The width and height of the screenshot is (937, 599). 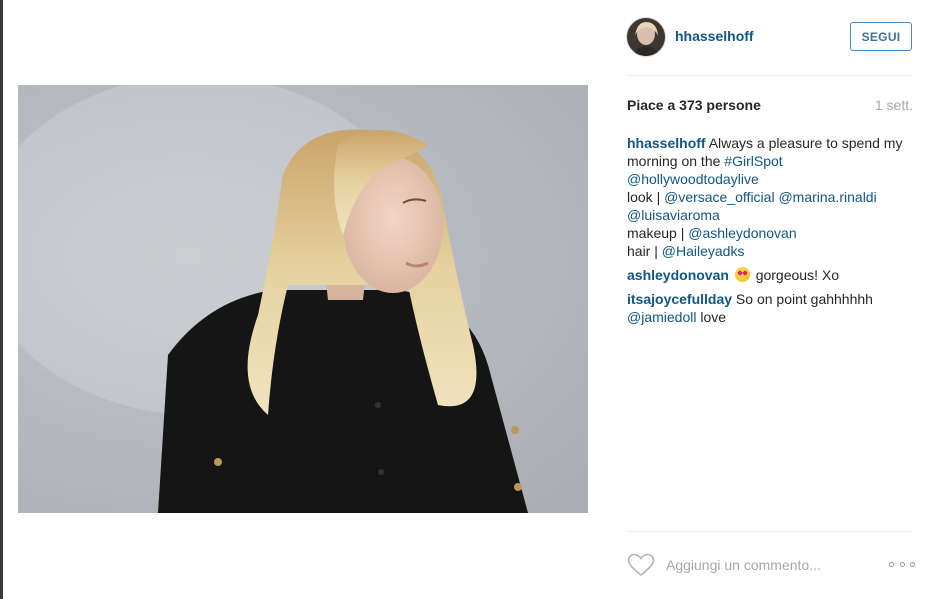 What do you see at coordinates (714, 36) in the screenshot?
I see `author-username: hhasselhoff` at bounding box center [714, 36].